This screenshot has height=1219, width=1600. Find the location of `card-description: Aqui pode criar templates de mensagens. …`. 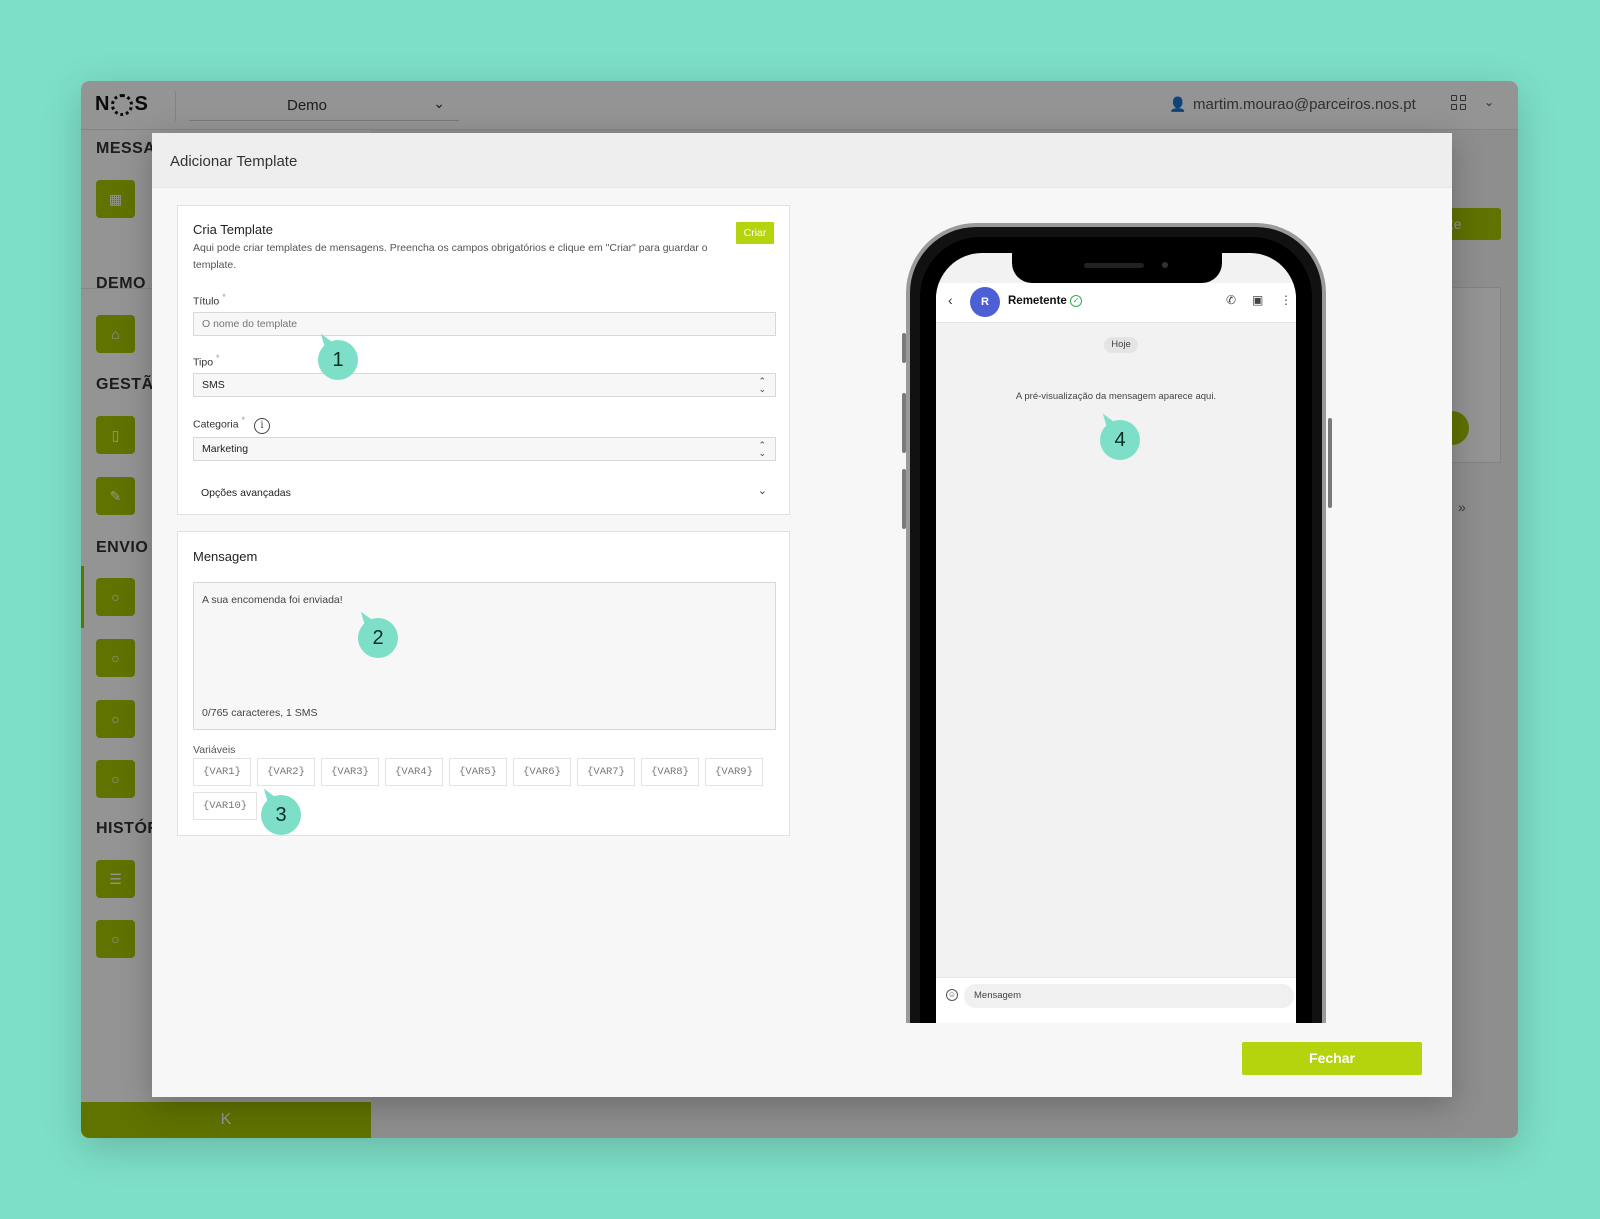

card-description: Aqui pode criar templates de mensagens. … is located at coordinates (450, 256).